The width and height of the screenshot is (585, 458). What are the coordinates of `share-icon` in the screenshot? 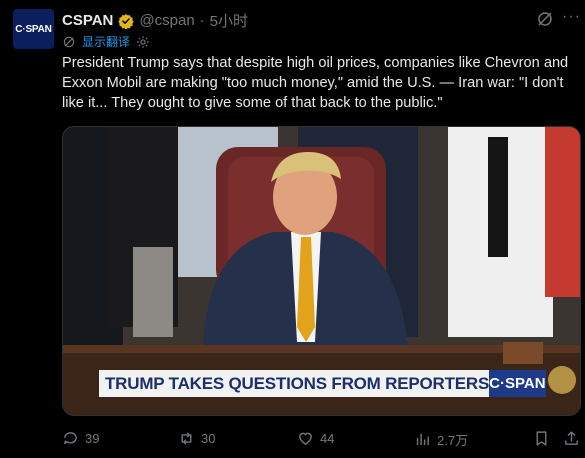 It's located at (571, 438).